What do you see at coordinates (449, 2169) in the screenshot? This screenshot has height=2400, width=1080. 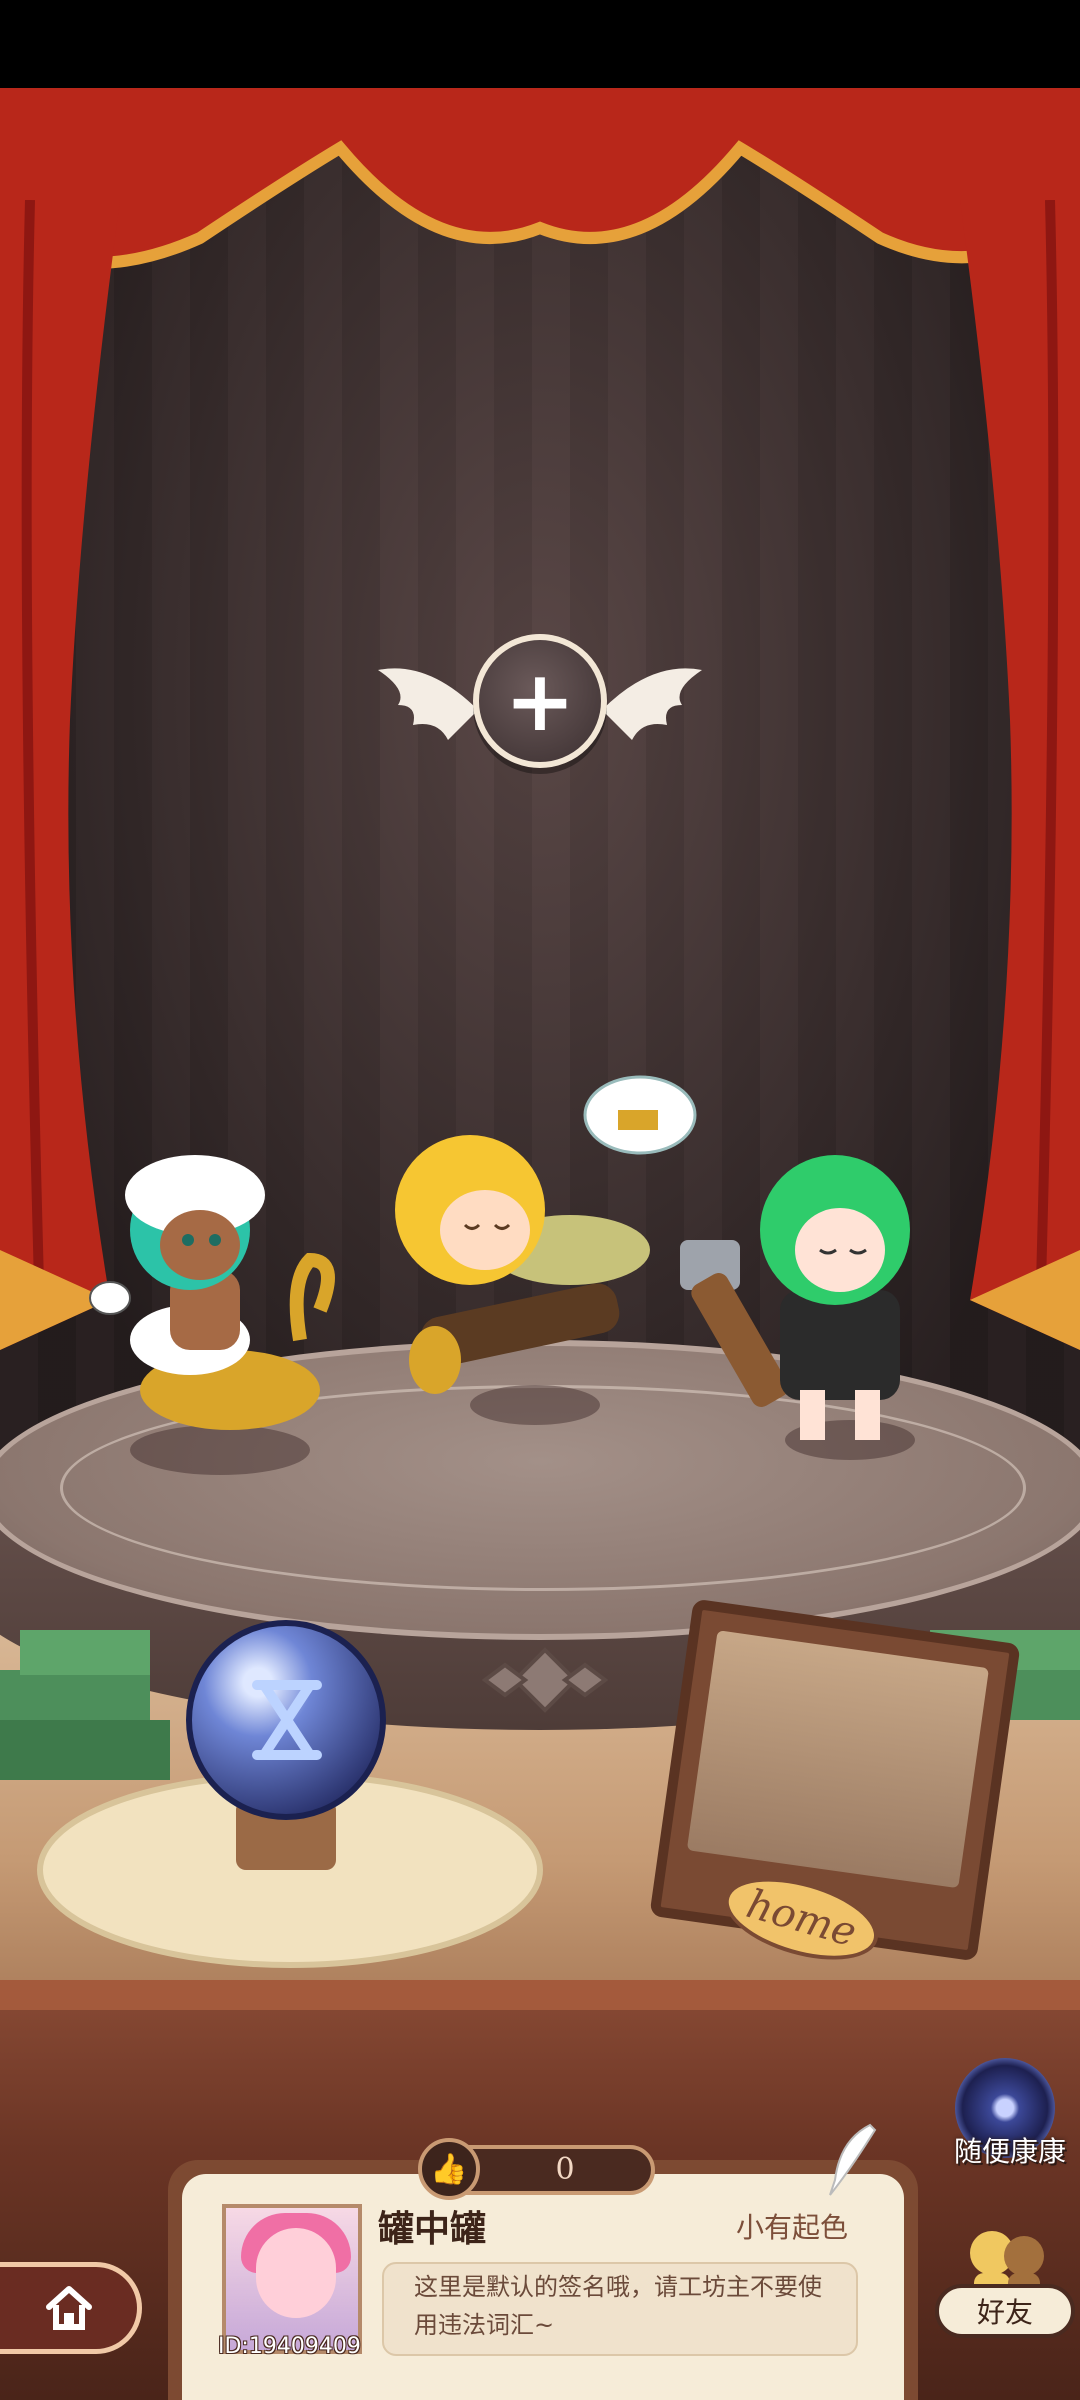 I see `thumbs-up-icon: 👍` at bounding box center [449, 2169].